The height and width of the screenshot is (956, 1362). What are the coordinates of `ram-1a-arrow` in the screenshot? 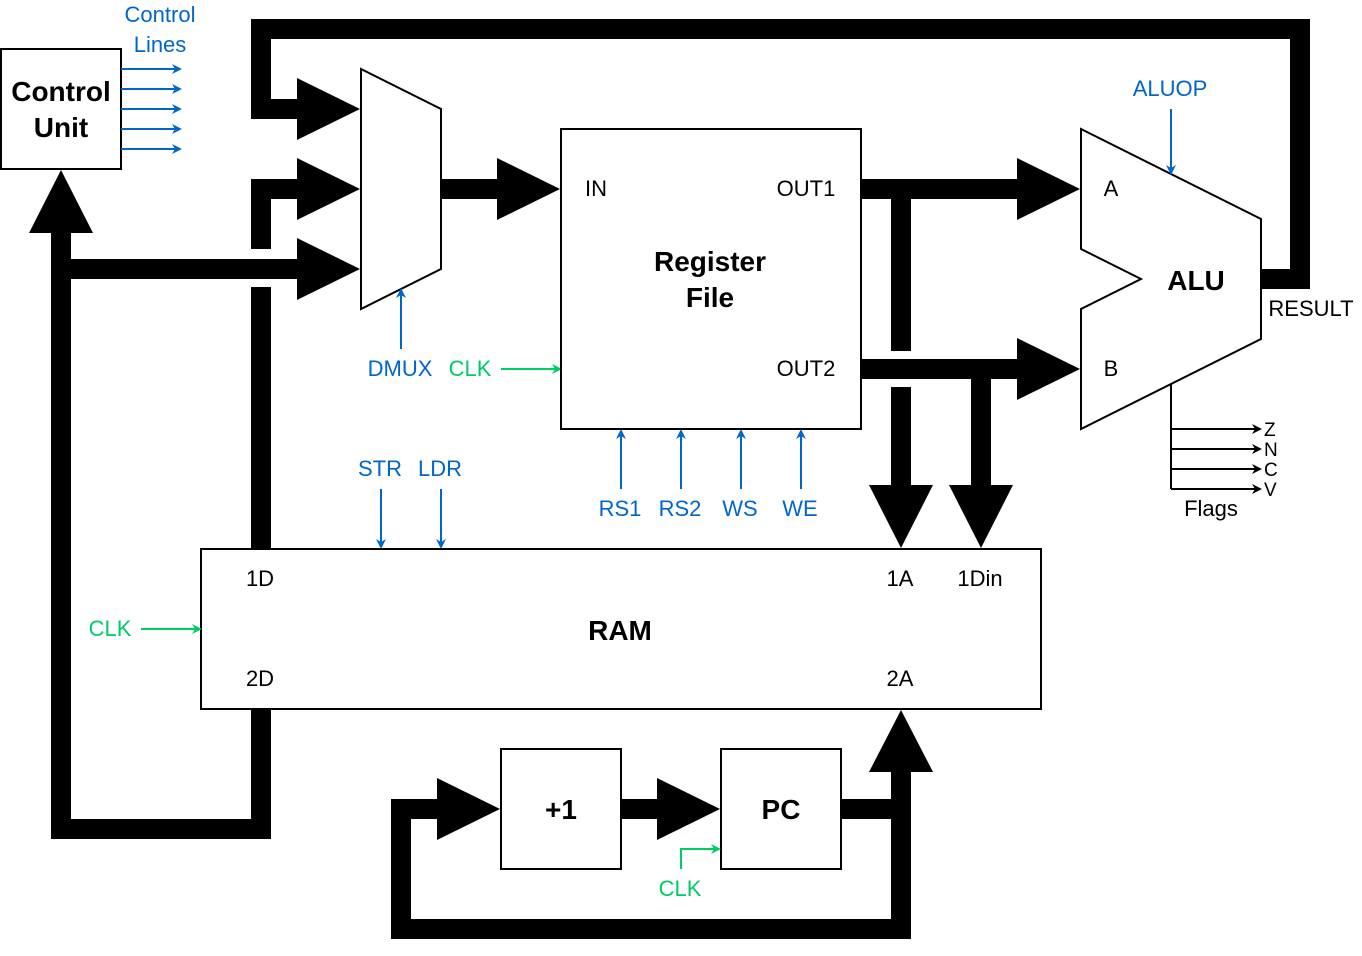 It's located at (901, 516).